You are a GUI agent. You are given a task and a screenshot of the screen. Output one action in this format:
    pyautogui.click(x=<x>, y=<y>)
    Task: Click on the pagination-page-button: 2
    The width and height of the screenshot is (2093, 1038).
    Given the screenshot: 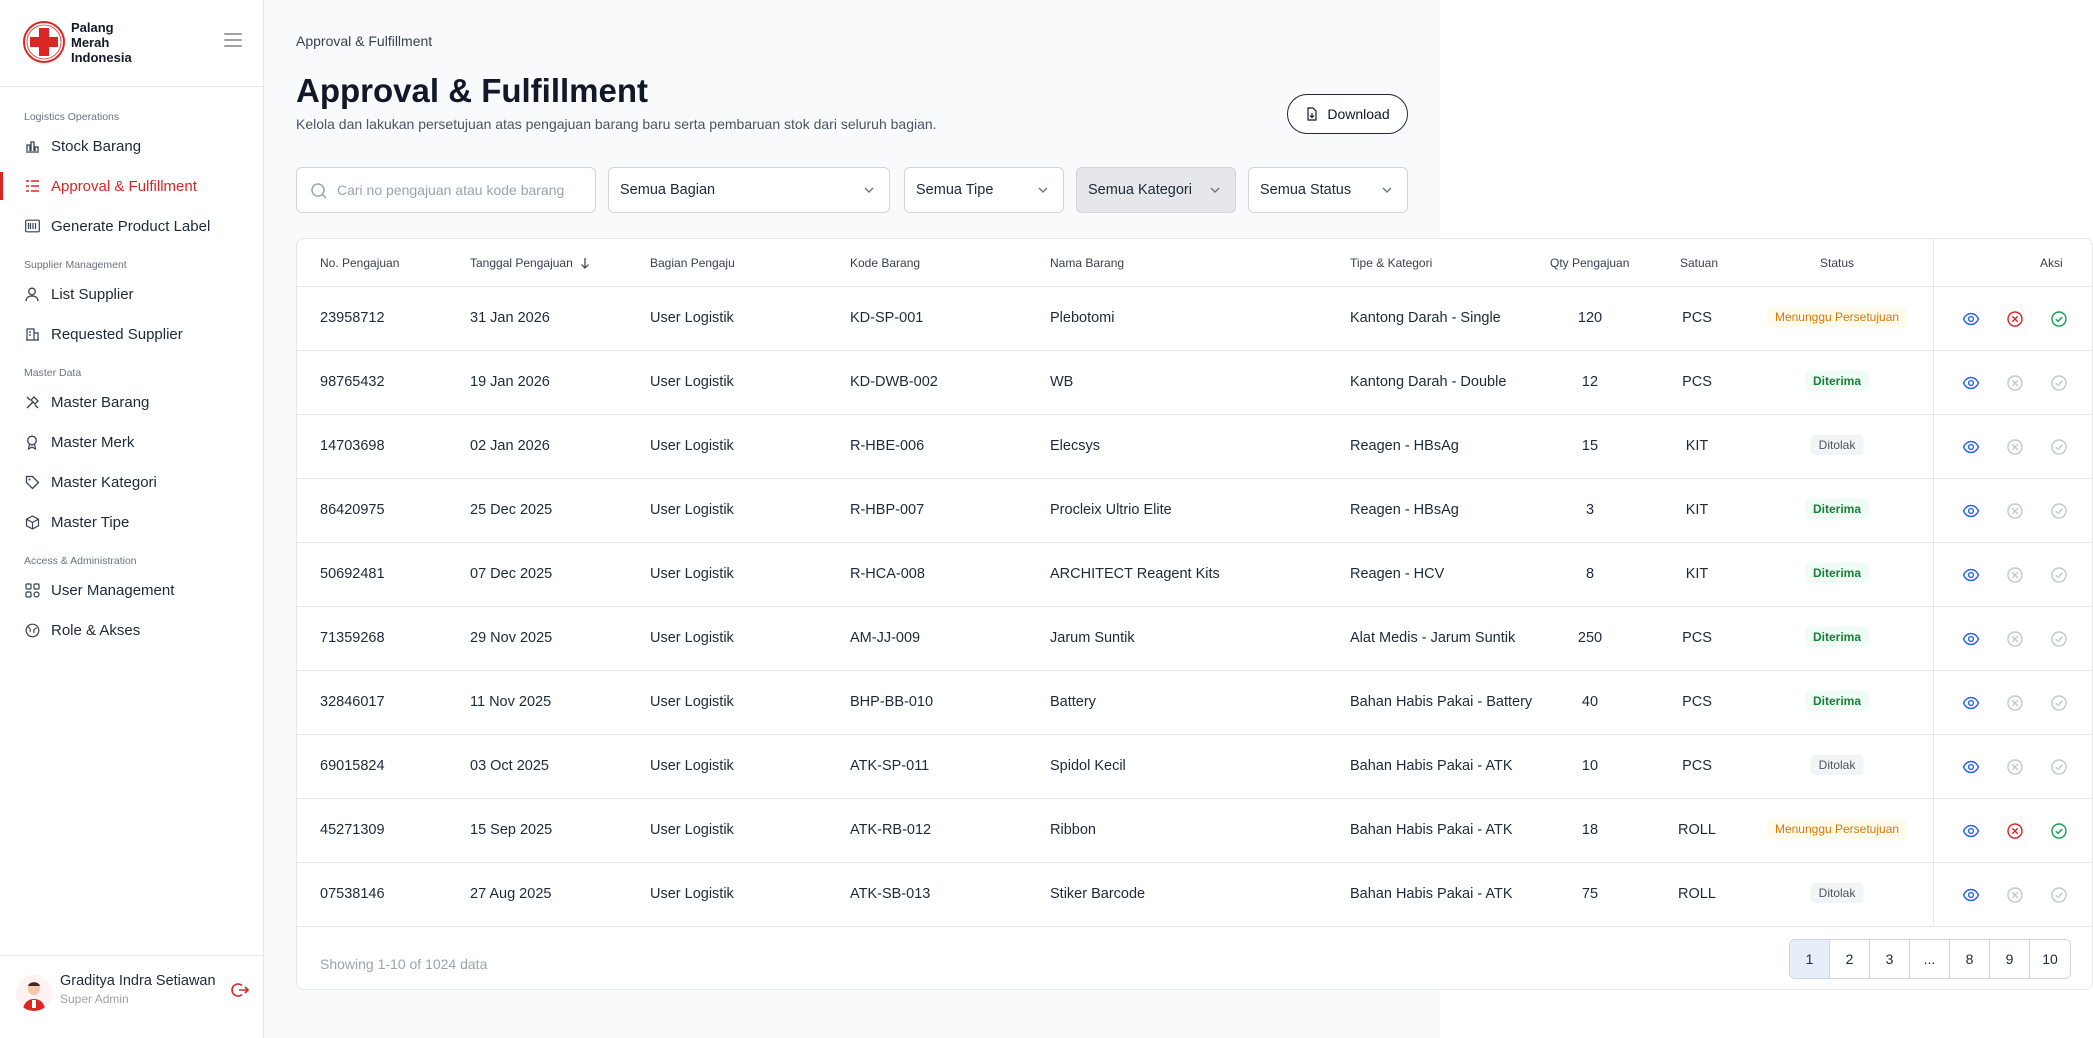 What is the action you would take?
    pyautogui.click(x=1850, y=959)
    